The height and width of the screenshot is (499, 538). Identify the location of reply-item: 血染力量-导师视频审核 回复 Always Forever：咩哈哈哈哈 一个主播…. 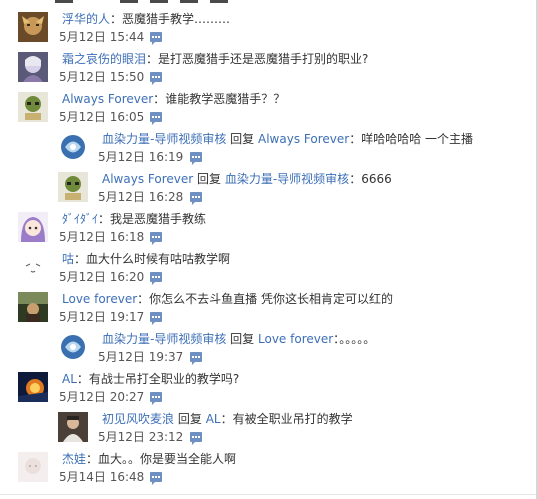
(268, 150).